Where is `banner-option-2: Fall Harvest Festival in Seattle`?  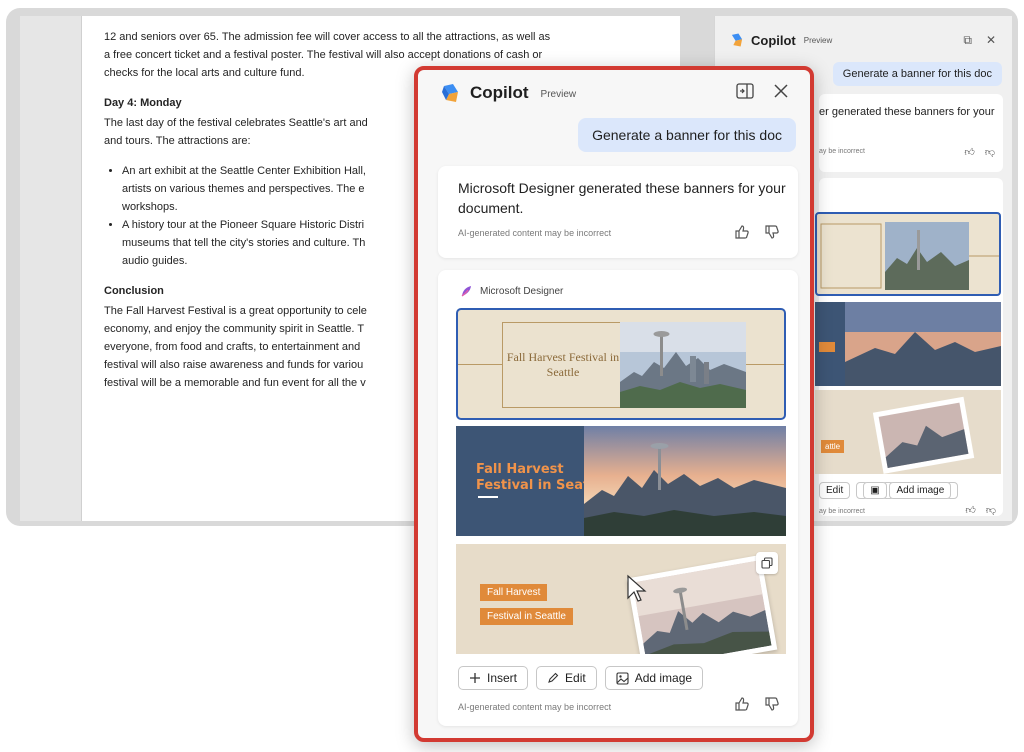
banner-option-2: Fall Harvest Festival in Seattle is located at coordinates (621, 481).